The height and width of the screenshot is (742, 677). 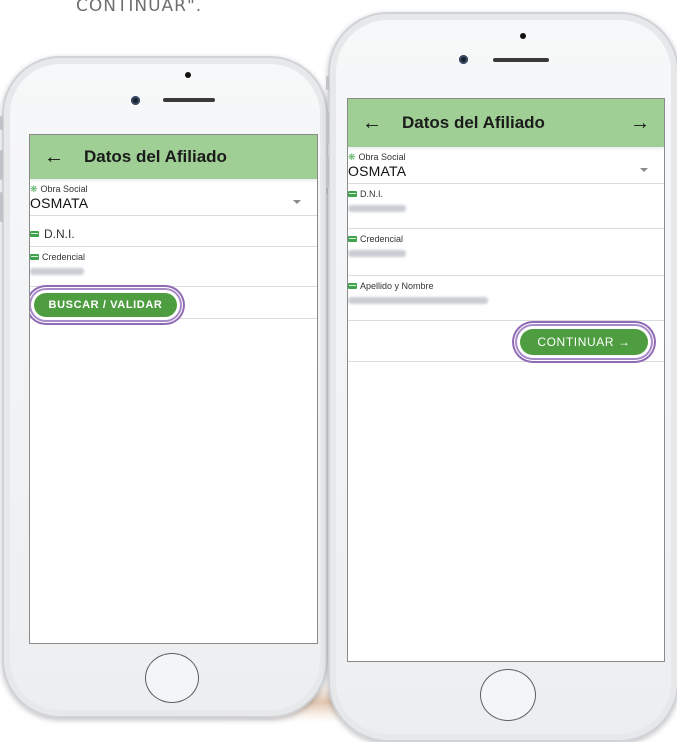 I want to click on app-bar: ← Datos del Afiliado, so click(x=173, y=157).